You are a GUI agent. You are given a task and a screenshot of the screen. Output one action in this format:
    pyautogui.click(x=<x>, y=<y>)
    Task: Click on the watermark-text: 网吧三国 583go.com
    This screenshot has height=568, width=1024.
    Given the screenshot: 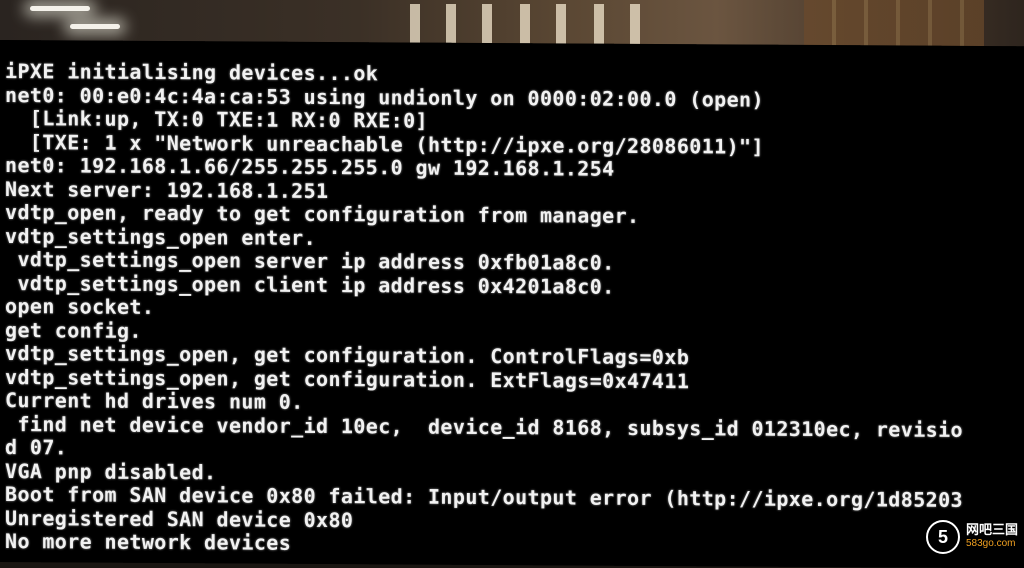 What is the action you would take?
    pyautogui.click(x=992, y=537)
    